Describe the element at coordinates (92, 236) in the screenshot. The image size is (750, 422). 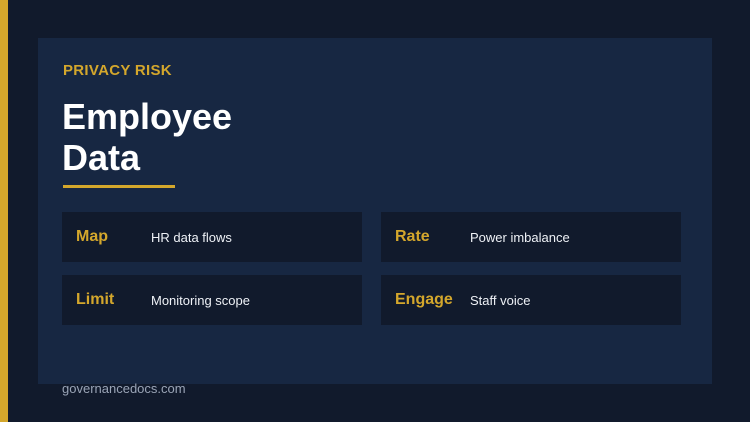
I see `tile-key: Map` at that location.